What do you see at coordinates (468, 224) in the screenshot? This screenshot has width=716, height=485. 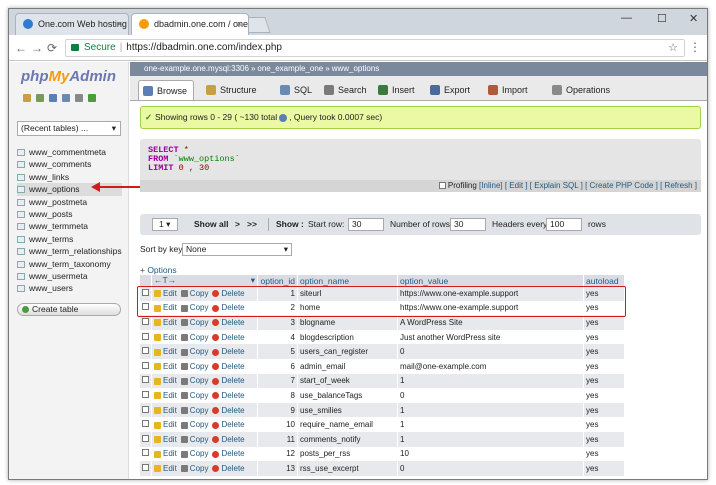 I see `num-rows-input: 30` at bounding box center [468, 224].